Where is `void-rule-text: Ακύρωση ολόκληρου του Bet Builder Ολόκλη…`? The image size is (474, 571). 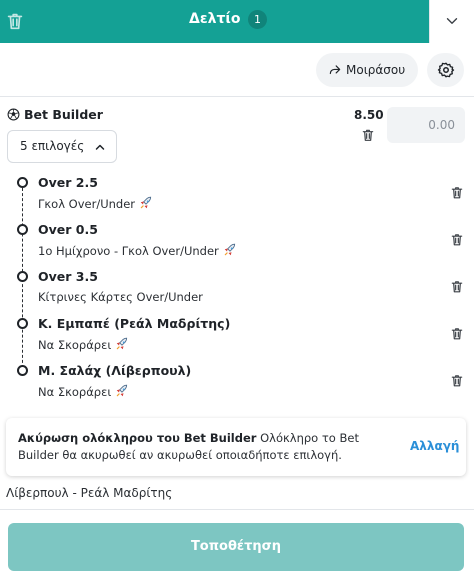
void-rule-text: Ακύρωση ολόκληρου του Bet Builder Ολόκλη… is located at coordinates (203, 447).